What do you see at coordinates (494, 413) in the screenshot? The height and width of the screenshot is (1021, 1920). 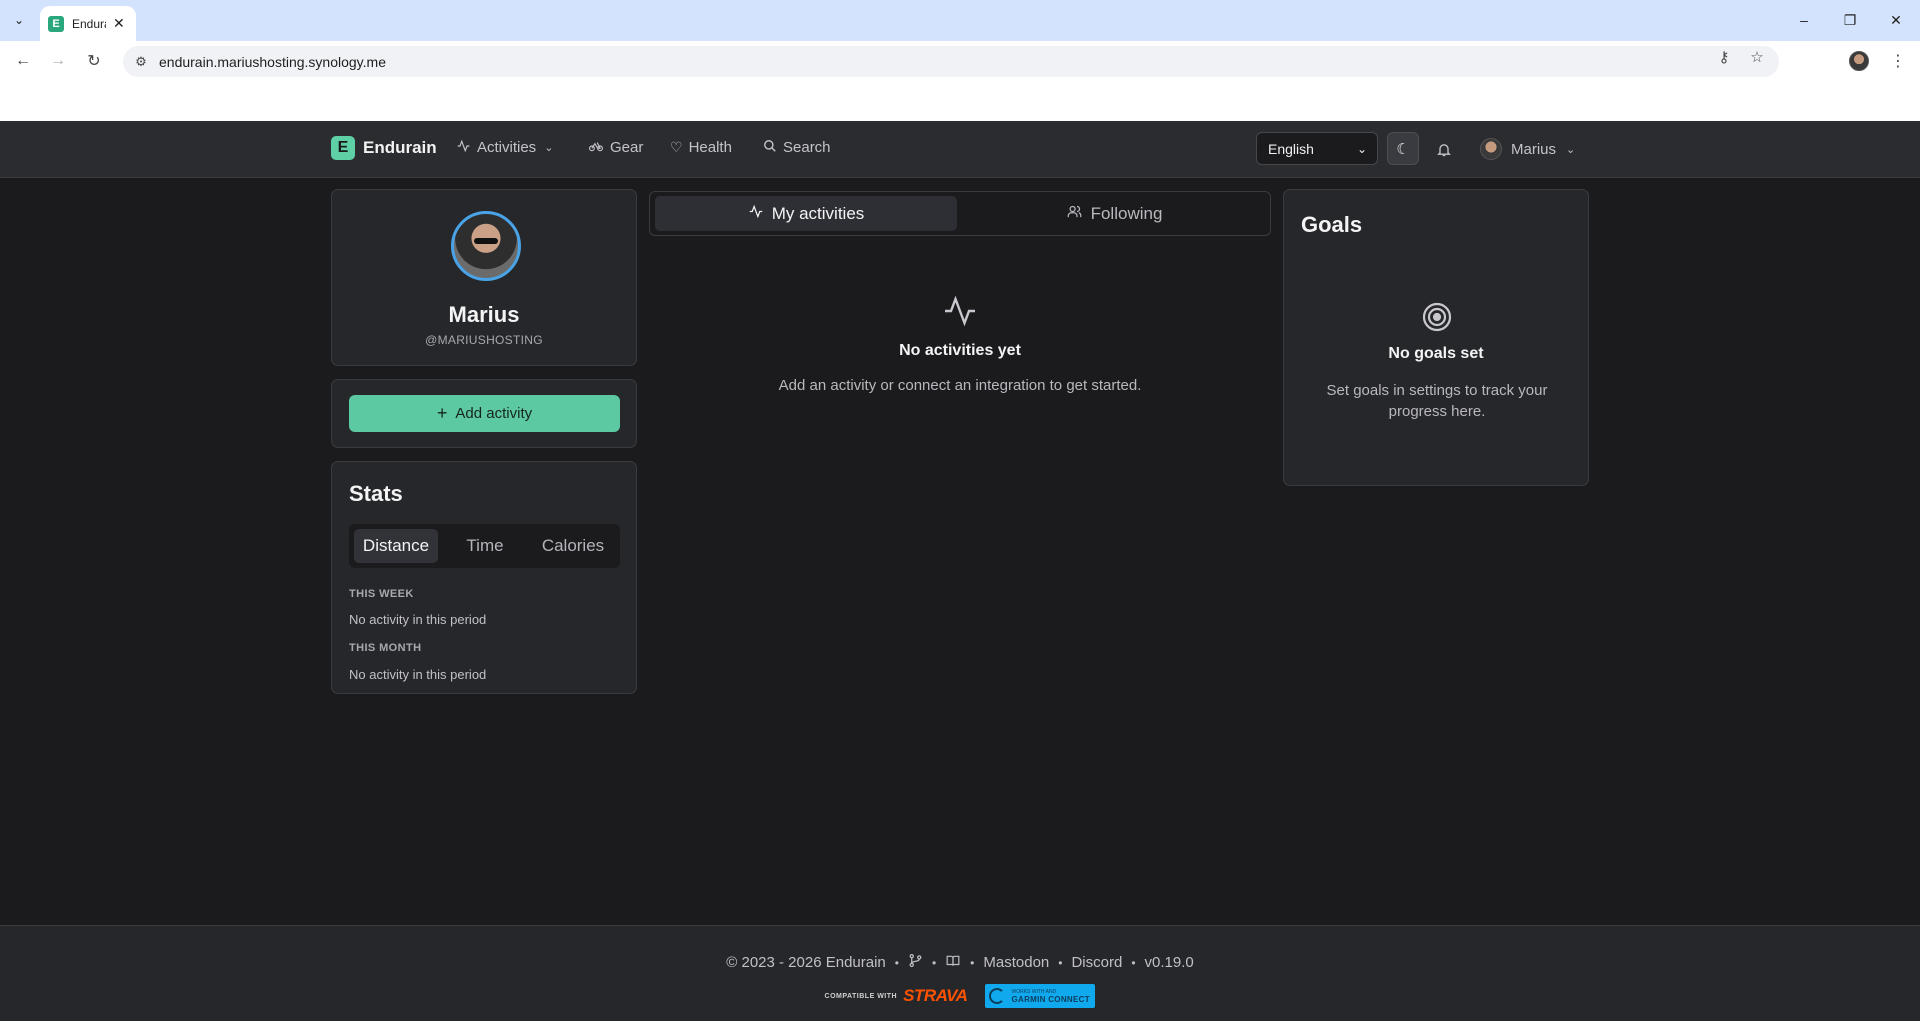 I see `add-activity-label: Add activity` at bounding box center [494, 413].